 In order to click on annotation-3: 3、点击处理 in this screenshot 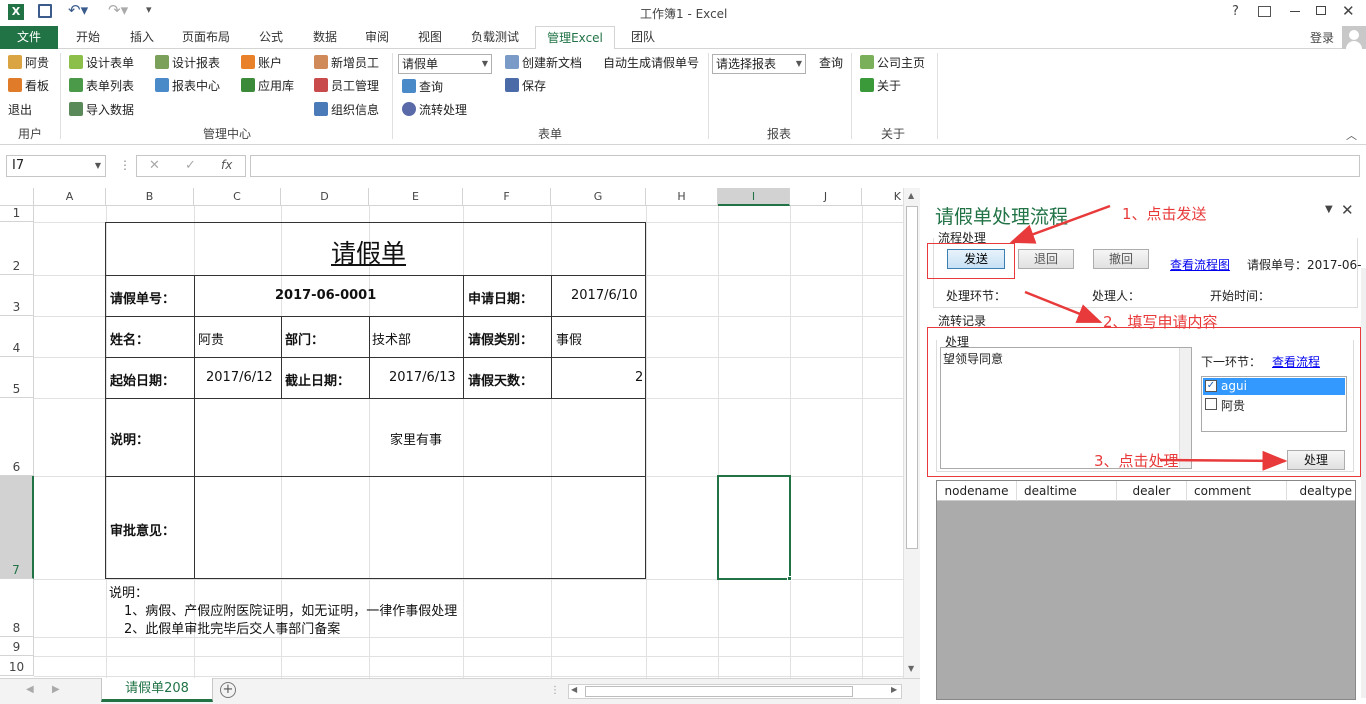, I will do `click(1136, 461)`.